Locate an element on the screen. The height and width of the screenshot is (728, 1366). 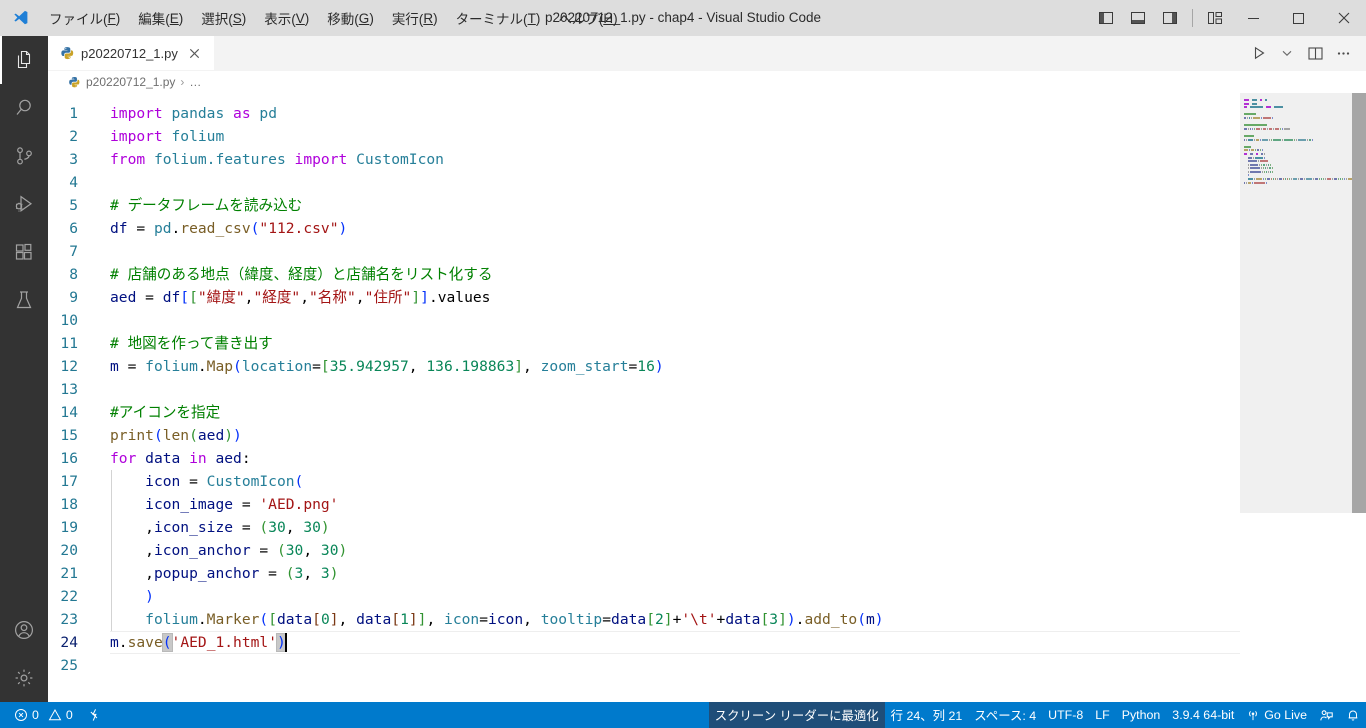
more-actions-button is located at coordinates (1343, 53).